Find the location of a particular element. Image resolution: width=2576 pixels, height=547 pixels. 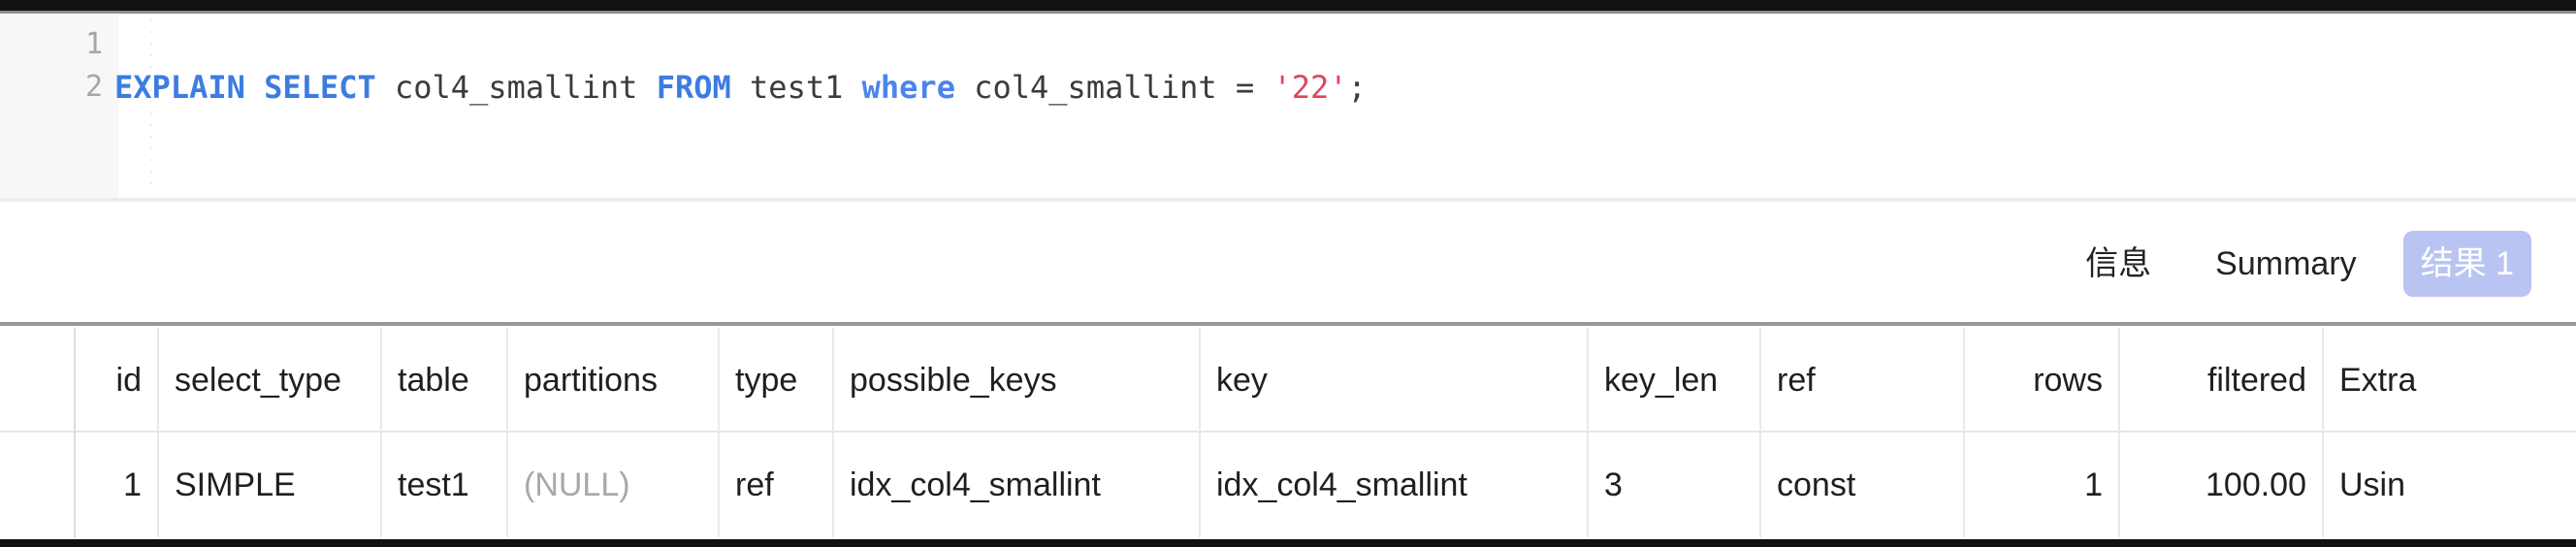

cell-rows: 1 is located at coordinates (2042, 485).